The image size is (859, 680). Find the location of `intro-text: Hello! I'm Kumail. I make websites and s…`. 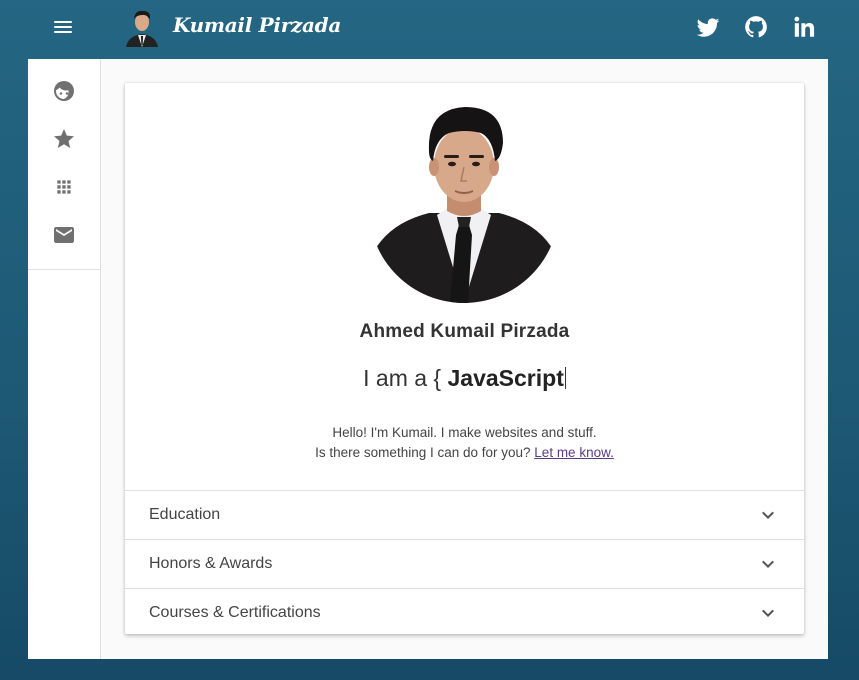

intro-text: Hello! I'm Kumail. I make websites and s… is located at coordinates (464, 443).